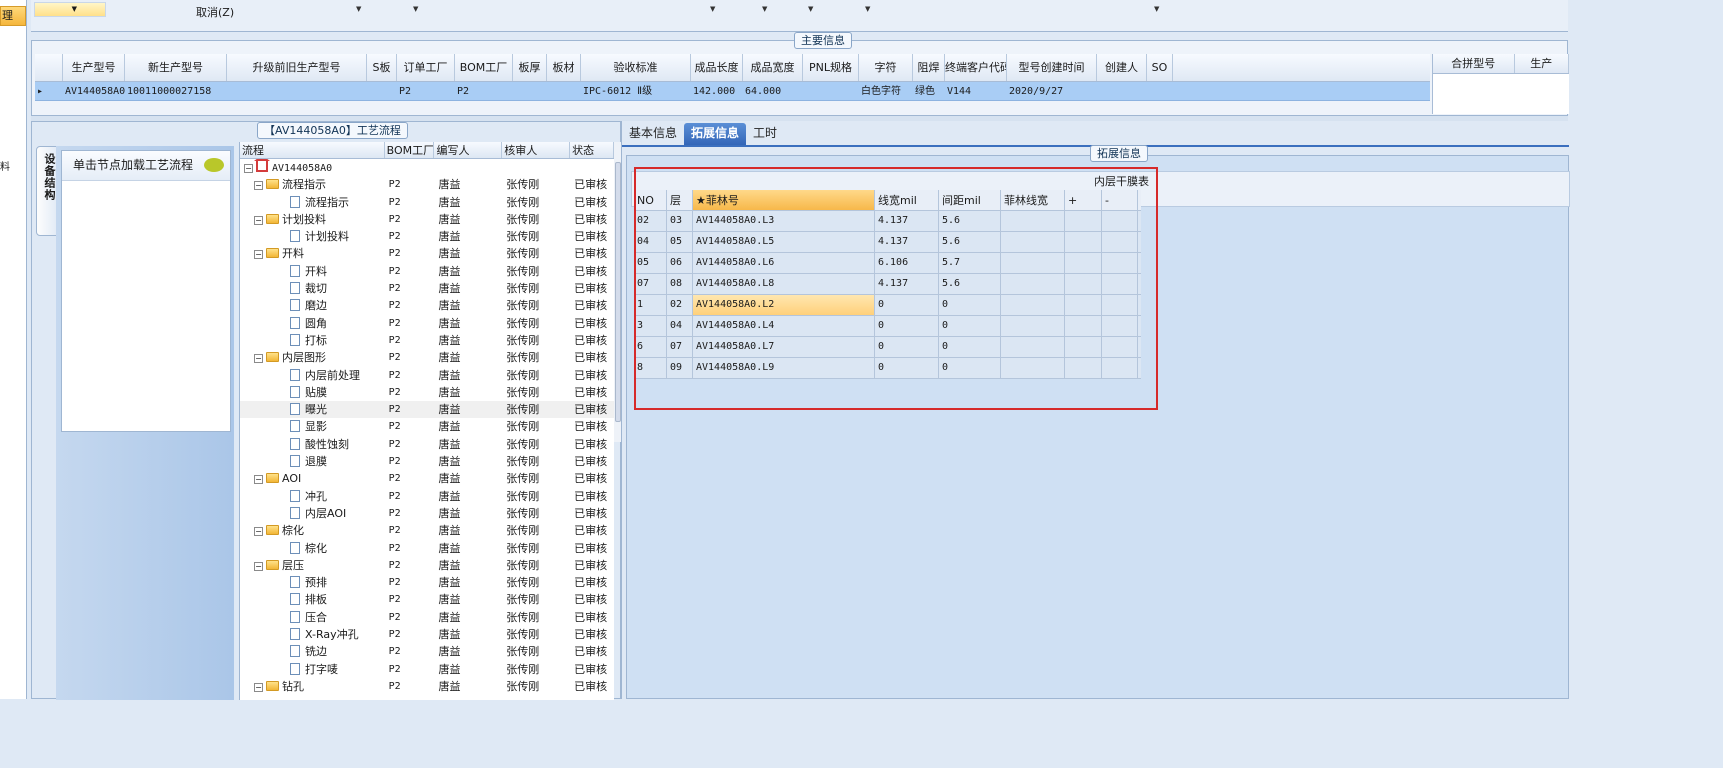 This screenshot has width=1723, height=768. What do you see at coordinates (765, 134) in the screenshot?
I see `tab-work-hours: 工时` at bounding box center [765, 134].